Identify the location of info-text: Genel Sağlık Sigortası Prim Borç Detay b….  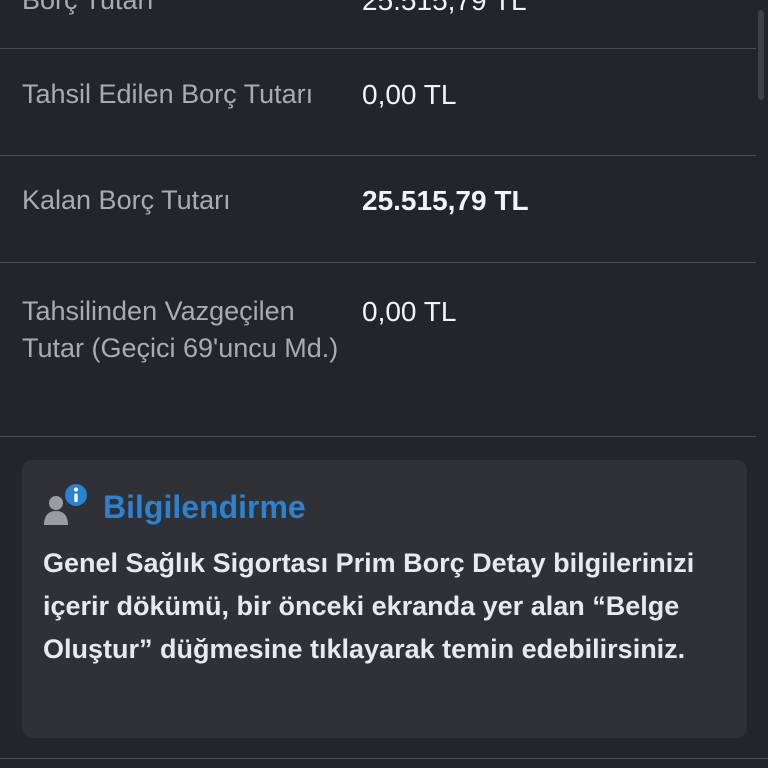
(369, 606).